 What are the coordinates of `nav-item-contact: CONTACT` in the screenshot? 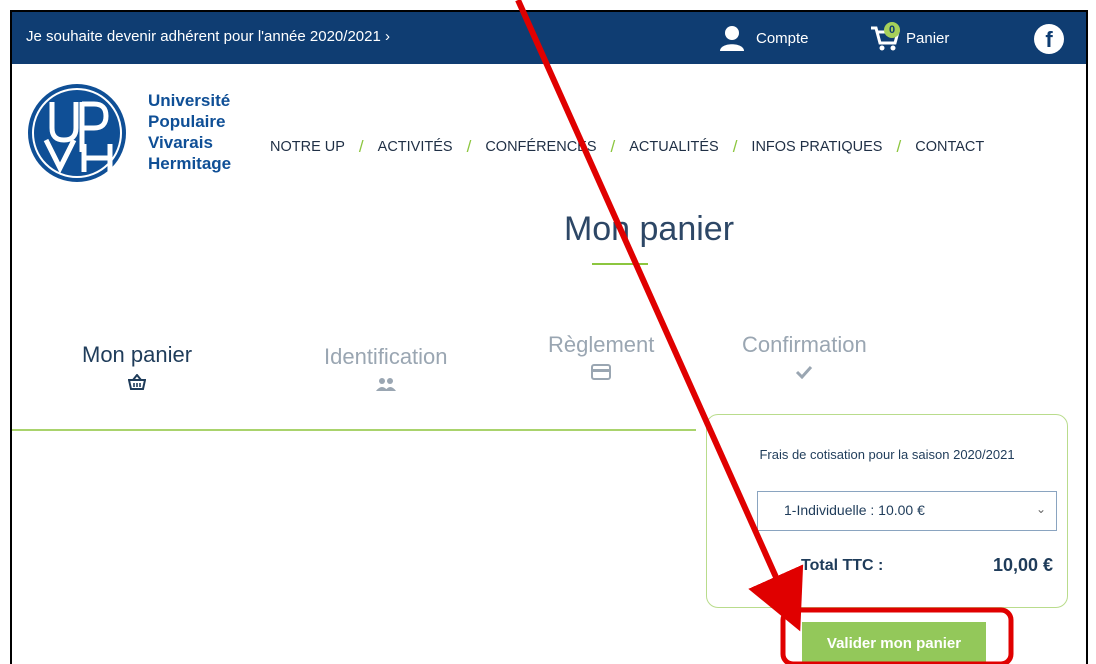 It's located at (949, 147).